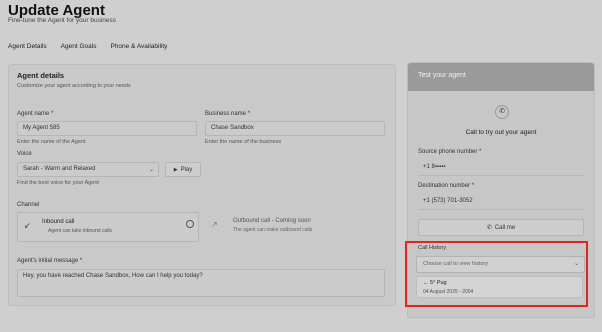 The width and height of the screenshot is (602, 332). Describe the element at coordinates (28, 205) in the screenshot. I see `channel-label: Channel` at that location.